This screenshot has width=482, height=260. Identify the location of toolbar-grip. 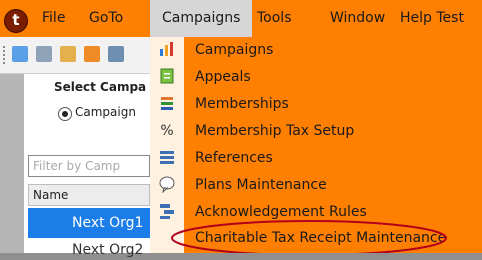
(5, 55).